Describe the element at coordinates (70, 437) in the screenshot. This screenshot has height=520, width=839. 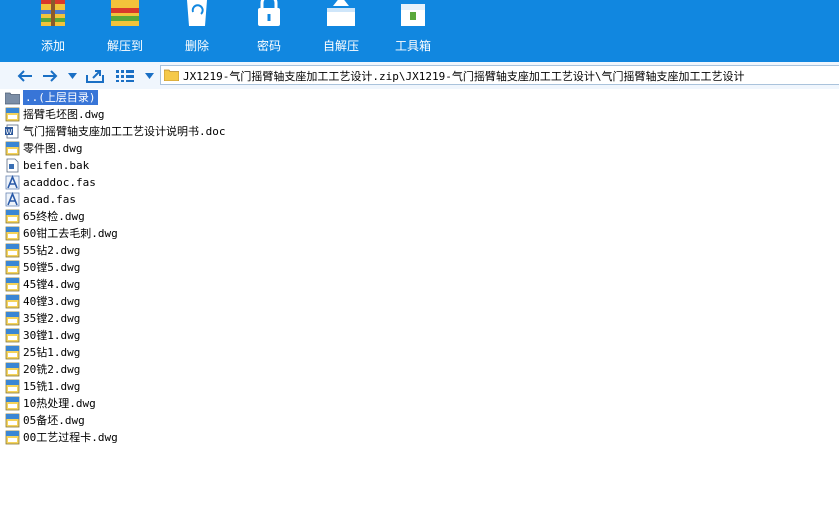
I see `file-name: 00工艺过程卡.dwg` at that location.